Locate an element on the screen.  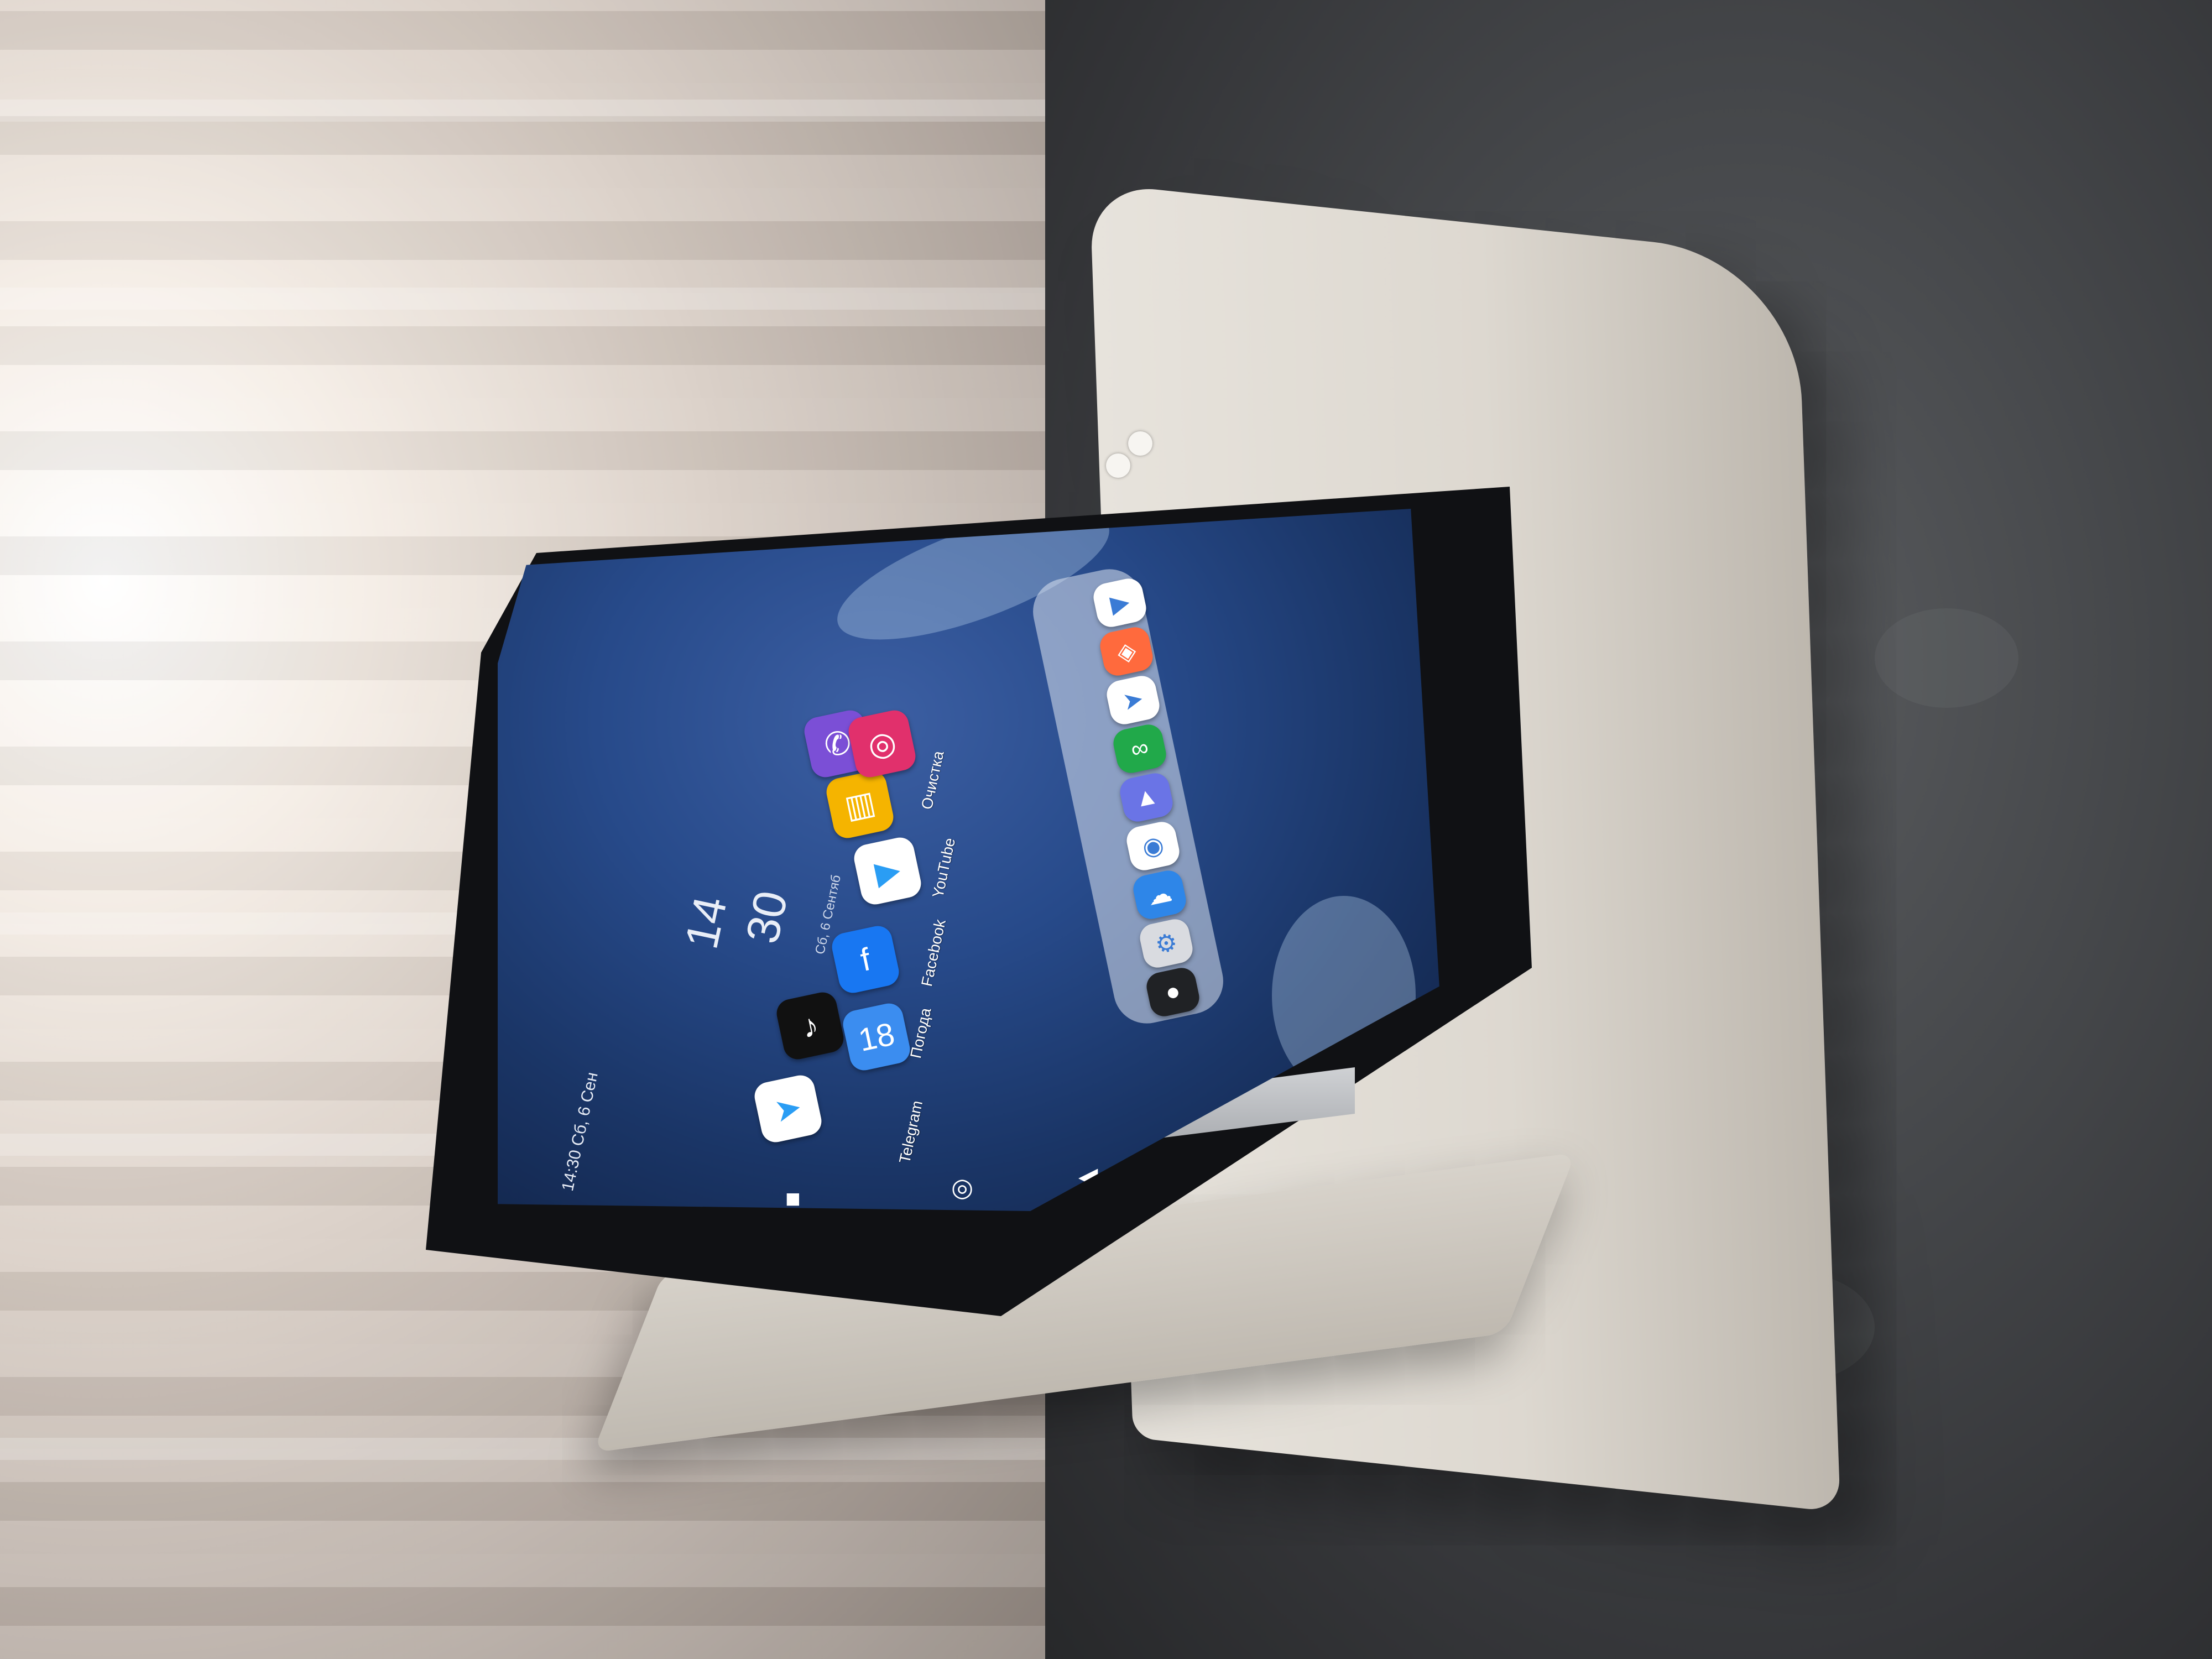
instagram-icon: ◎ is located at coordinates (883, 744).